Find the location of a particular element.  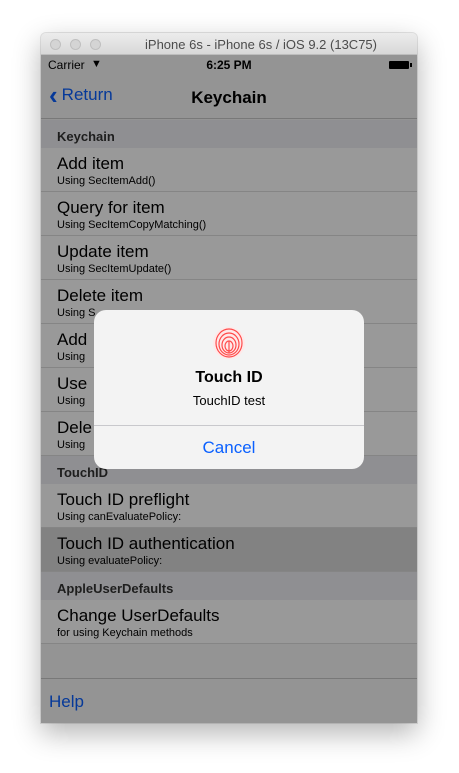

alert-title: Touch ID is located at coordinates (229, 377).